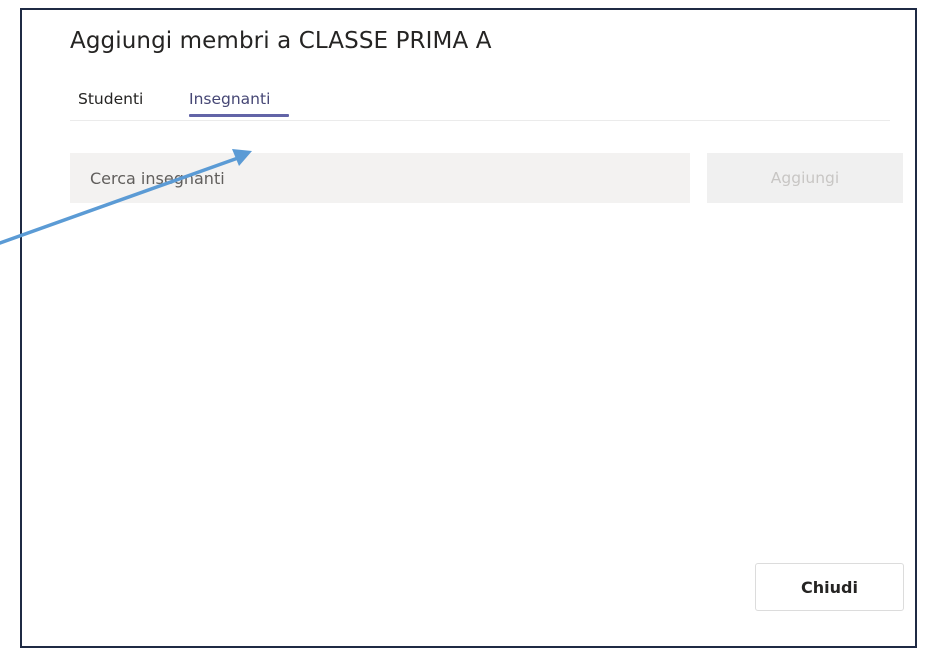 This screenshot has width=928, height=648. I want to click on active-tab-indicator, so click(239, 115).